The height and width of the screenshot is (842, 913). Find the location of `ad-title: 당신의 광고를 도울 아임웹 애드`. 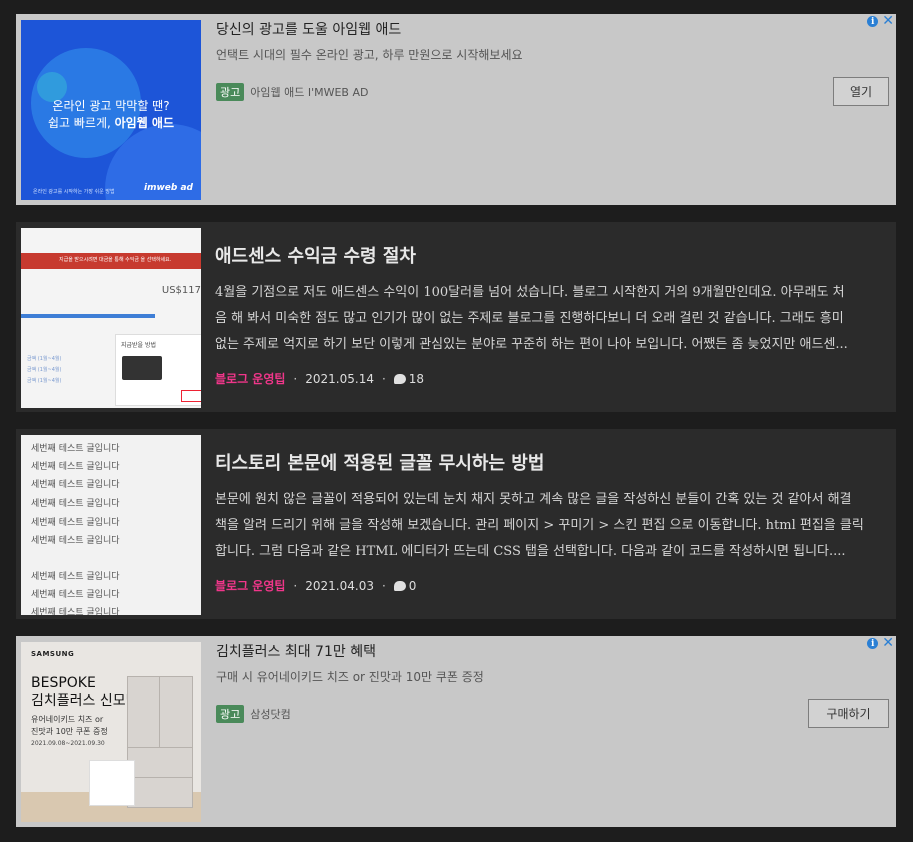

ad-title: 당신의 광고를 도울 아임웹 애드 is located at coordinates (308, 29).